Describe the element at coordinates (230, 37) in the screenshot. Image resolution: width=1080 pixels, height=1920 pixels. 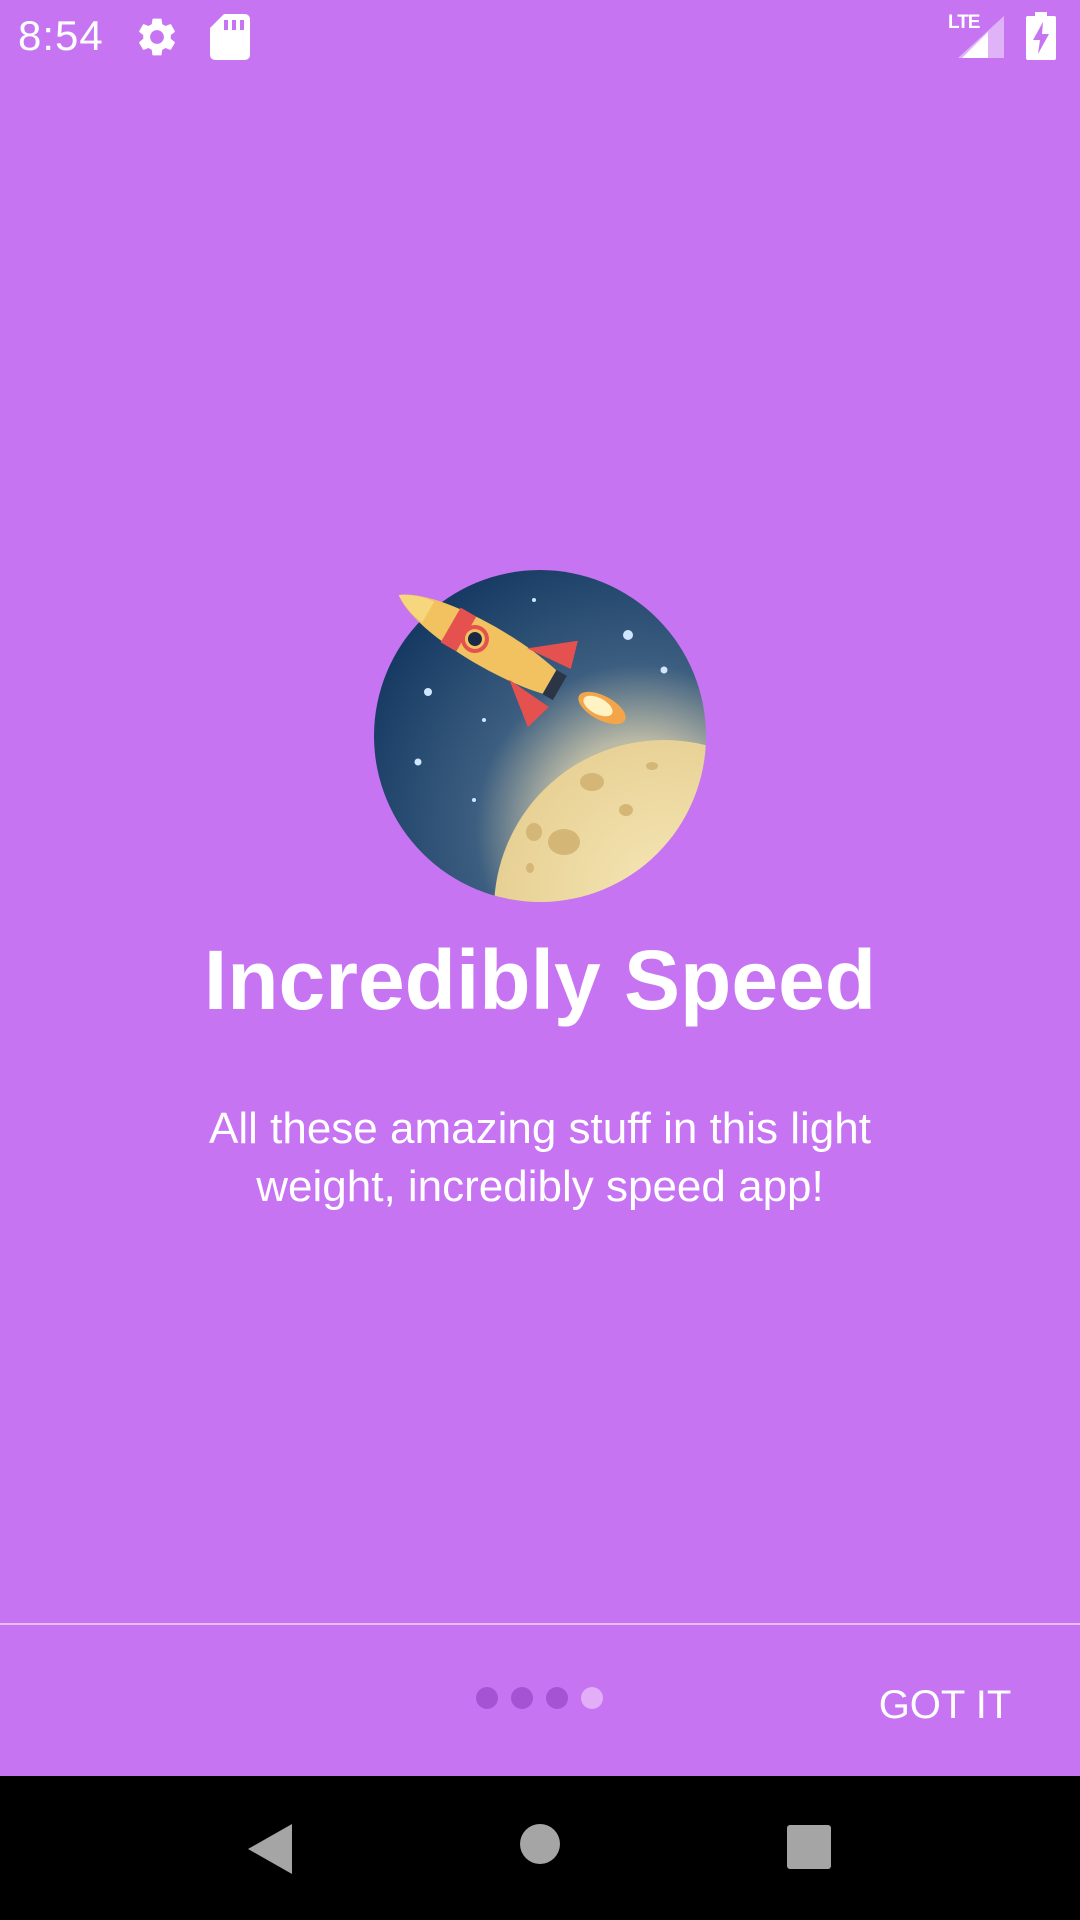
I see `sd-card-icon` at that location.